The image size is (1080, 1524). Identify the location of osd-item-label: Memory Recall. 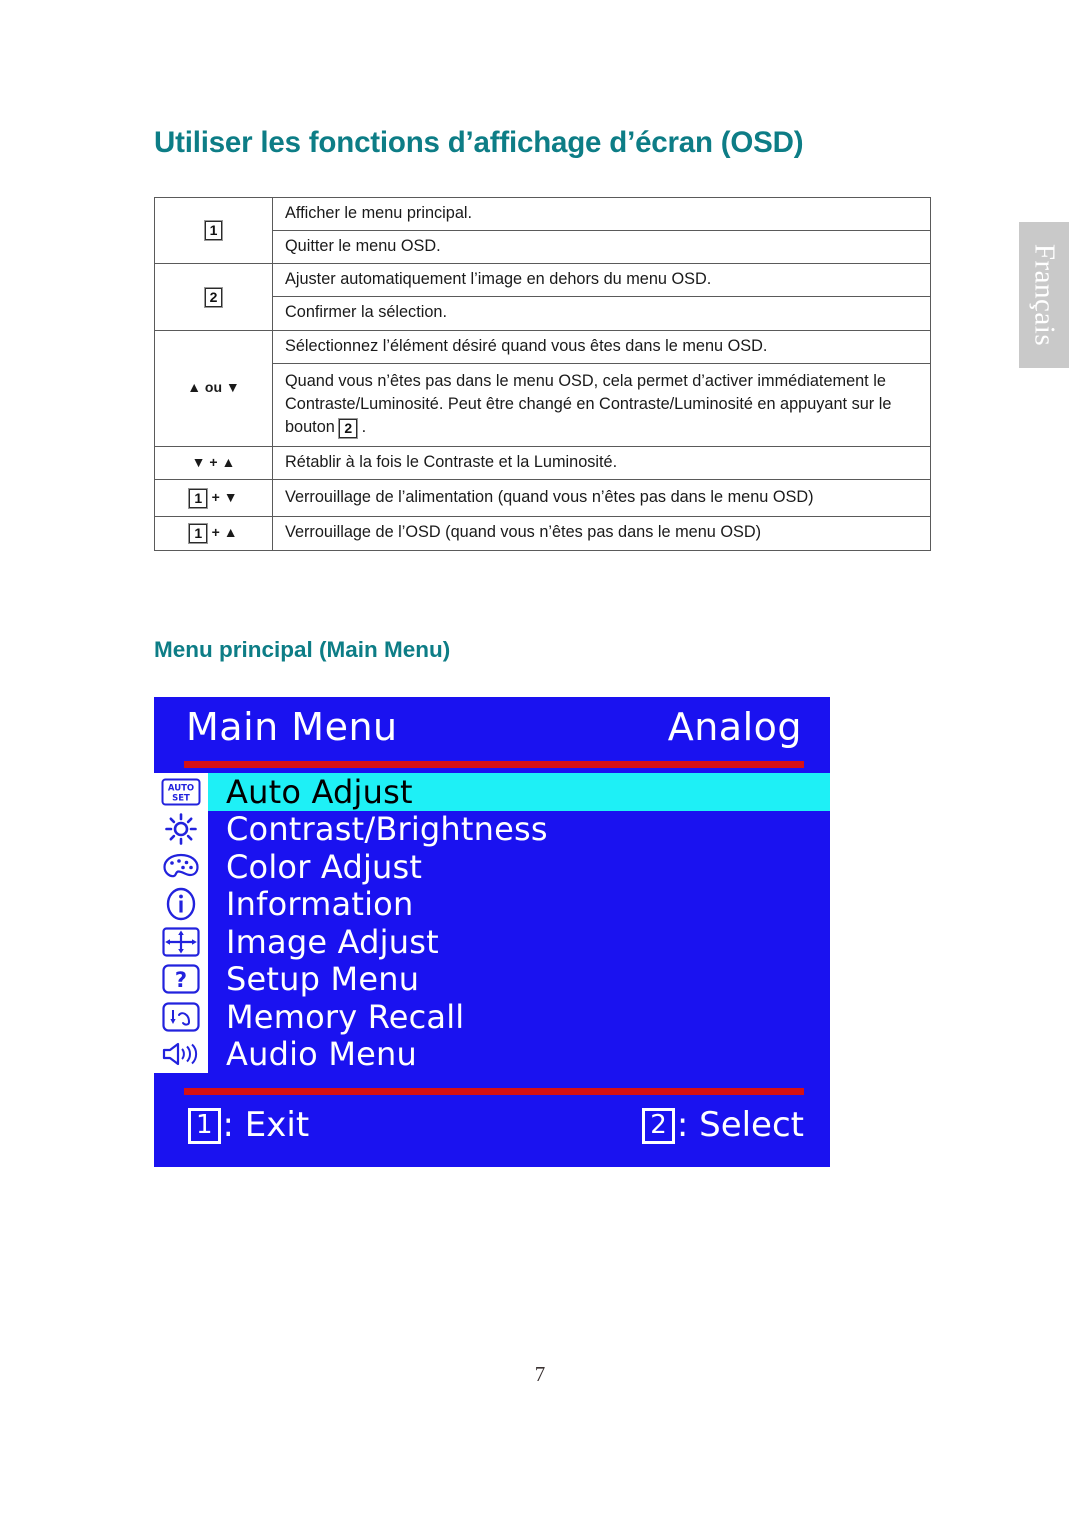
(345, 1016).